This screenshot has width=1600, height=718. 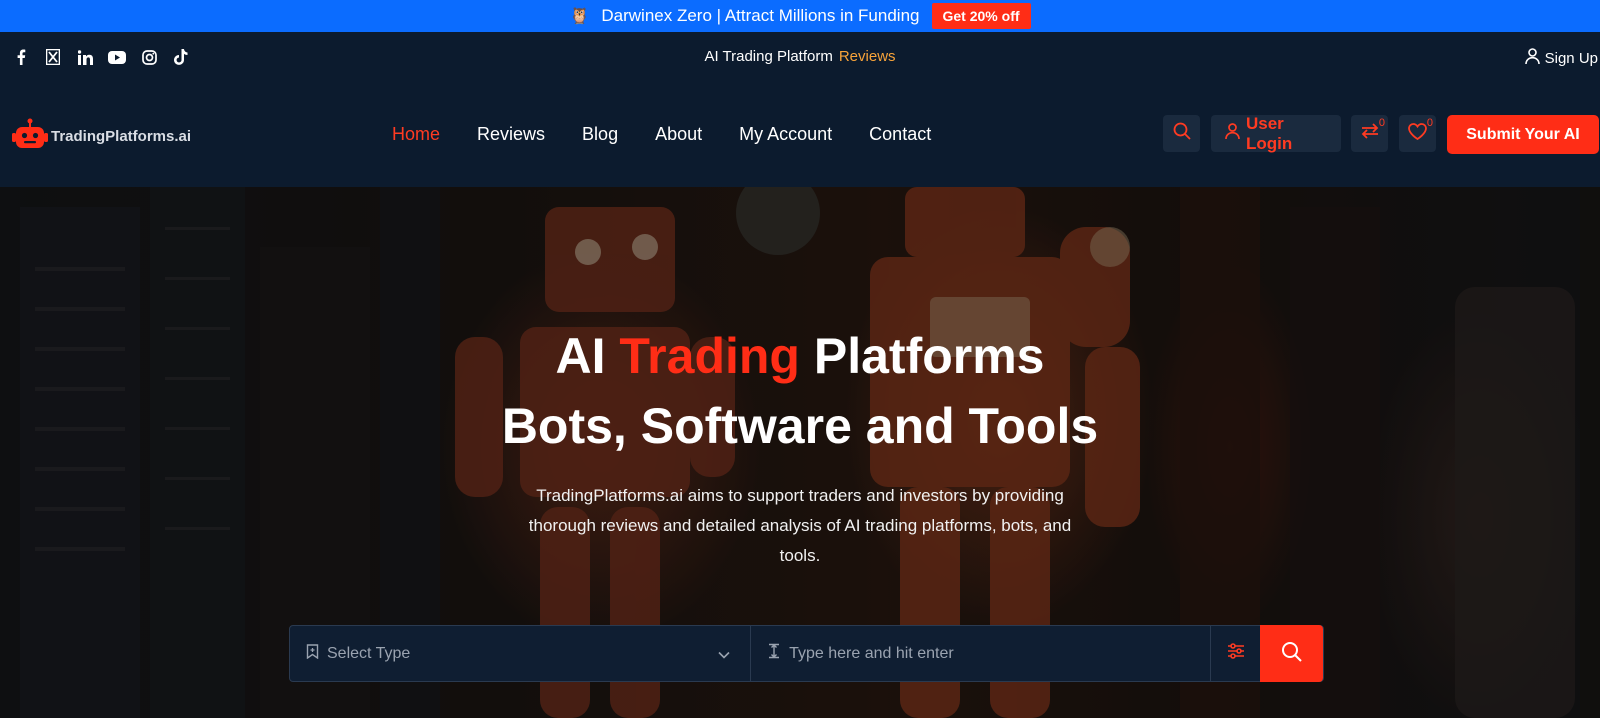 I want to click on search-input: Type here and hit enter, so click(x=981, y=653).